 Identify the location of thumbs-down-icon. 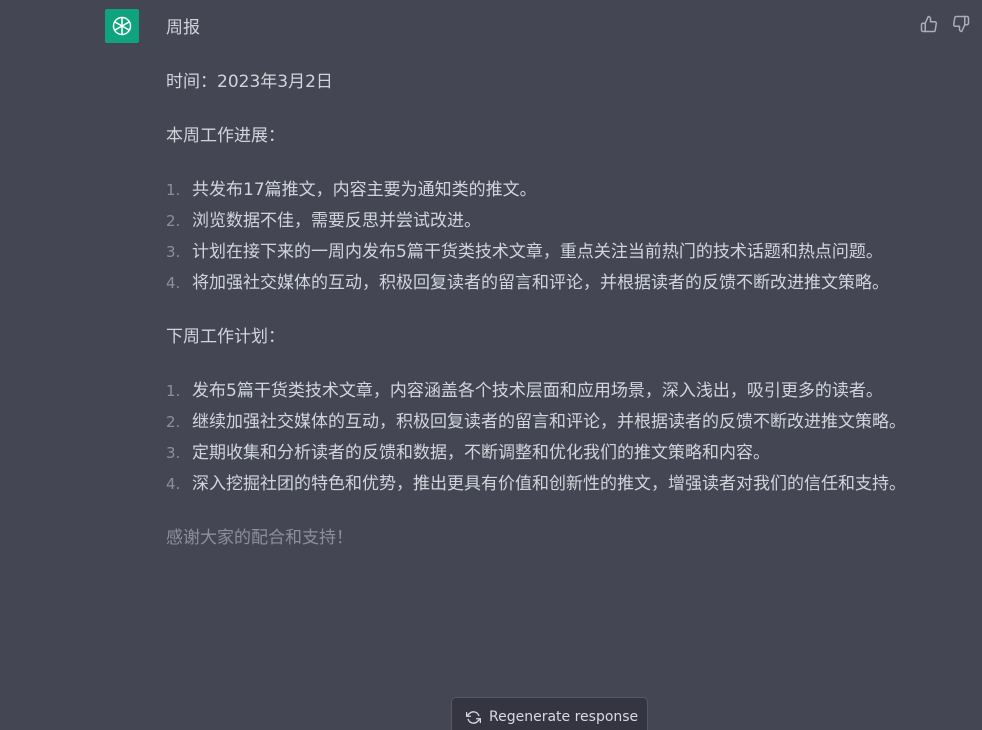
(961, 24).